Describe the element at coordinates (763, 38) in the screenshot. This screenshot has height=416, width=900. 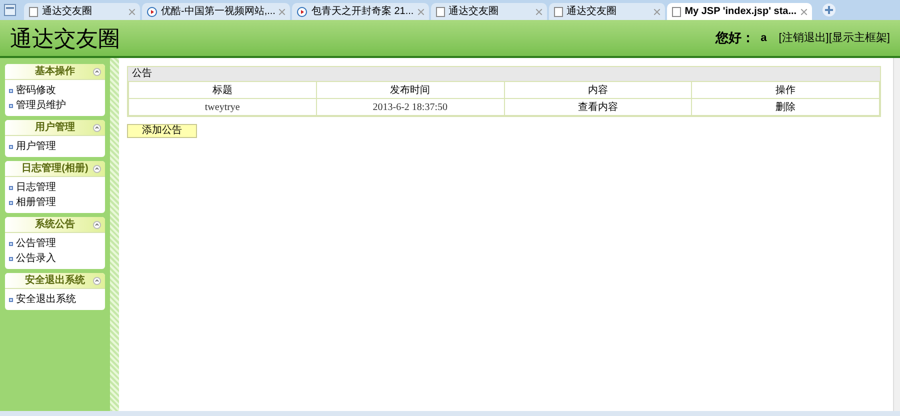
I see `user-name: a` at that location.